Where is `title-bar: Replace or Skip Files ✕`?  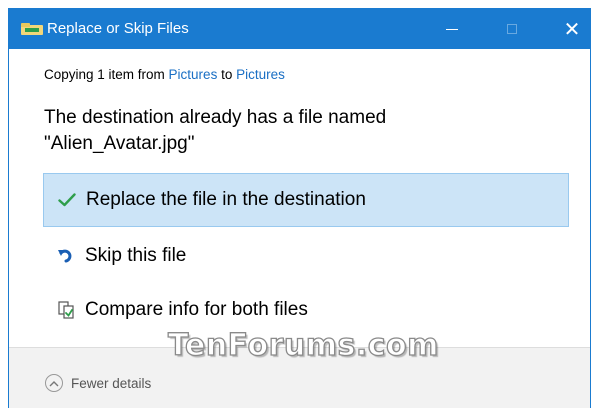
title-bar: Replace or Skip Files ✕ is located at coordinates (299, 29).